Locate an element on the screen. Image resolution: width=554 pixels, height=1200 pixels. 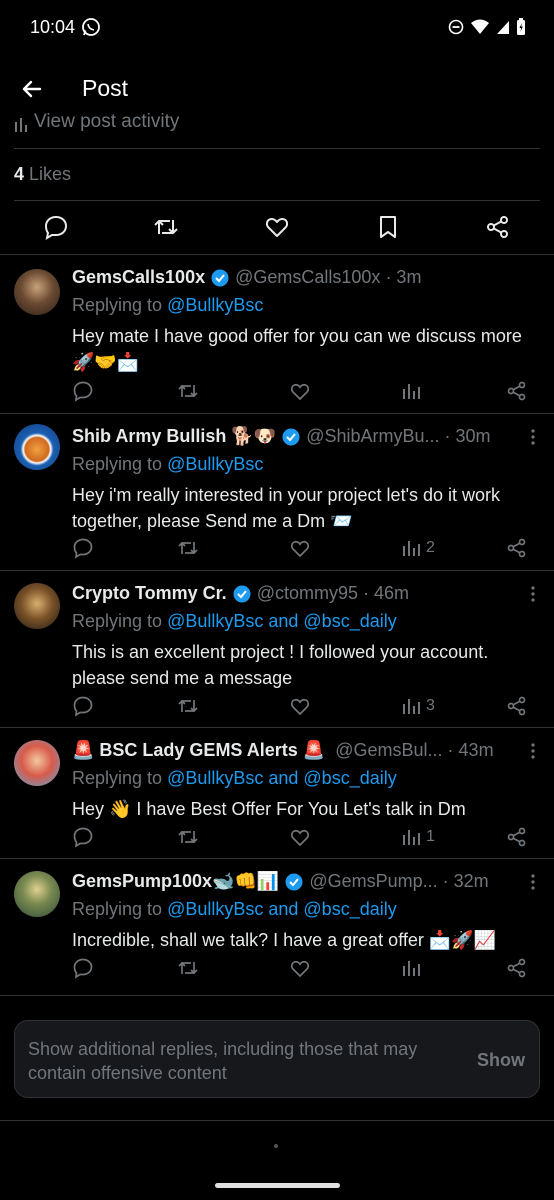
reply-actions: 3 is located at coordinates (307, 707).